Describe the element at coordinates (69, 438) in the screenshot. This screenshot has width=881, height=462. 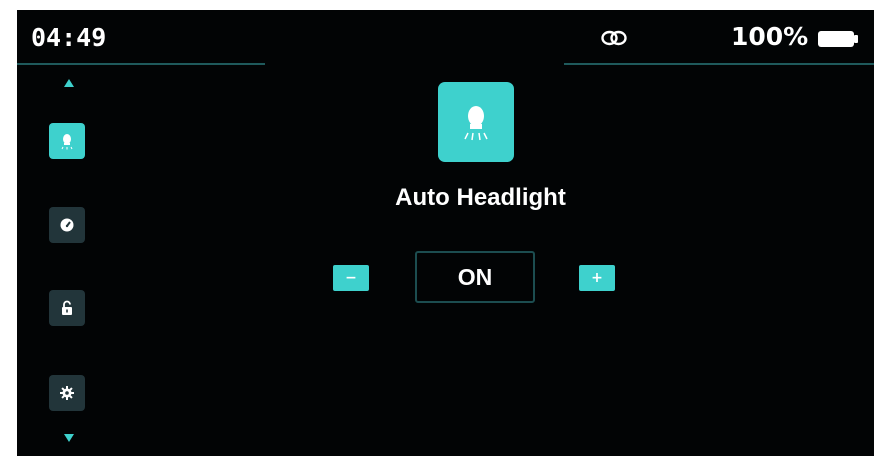
I see `scroll-down-arrow-icon` at that location.